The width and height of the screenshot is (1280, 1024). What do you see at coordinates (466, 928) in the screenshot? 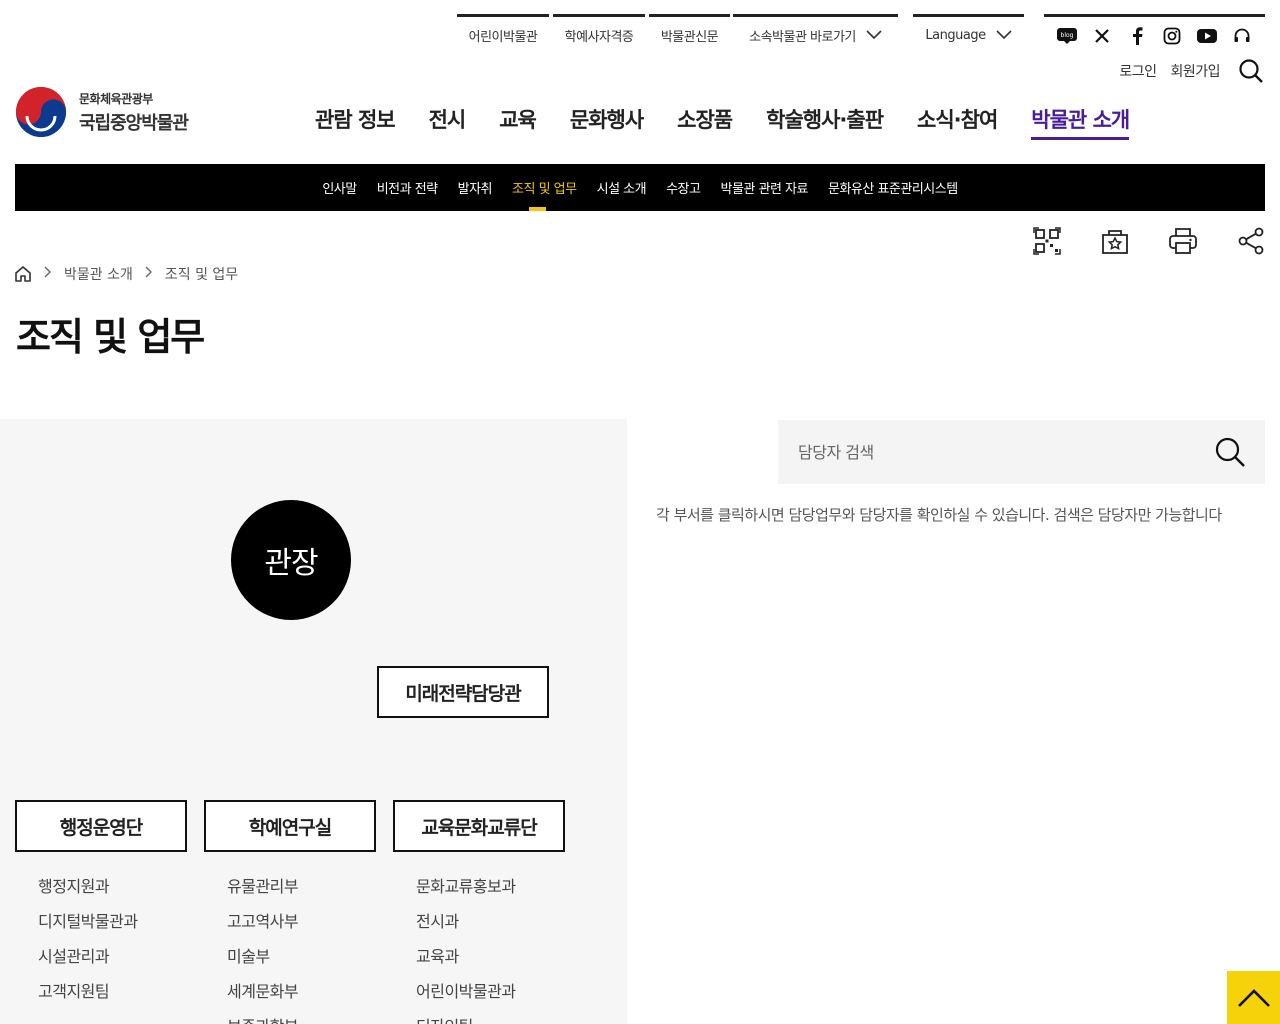
I see `org-subdept: 전시과` at bounding box center [466, 928].